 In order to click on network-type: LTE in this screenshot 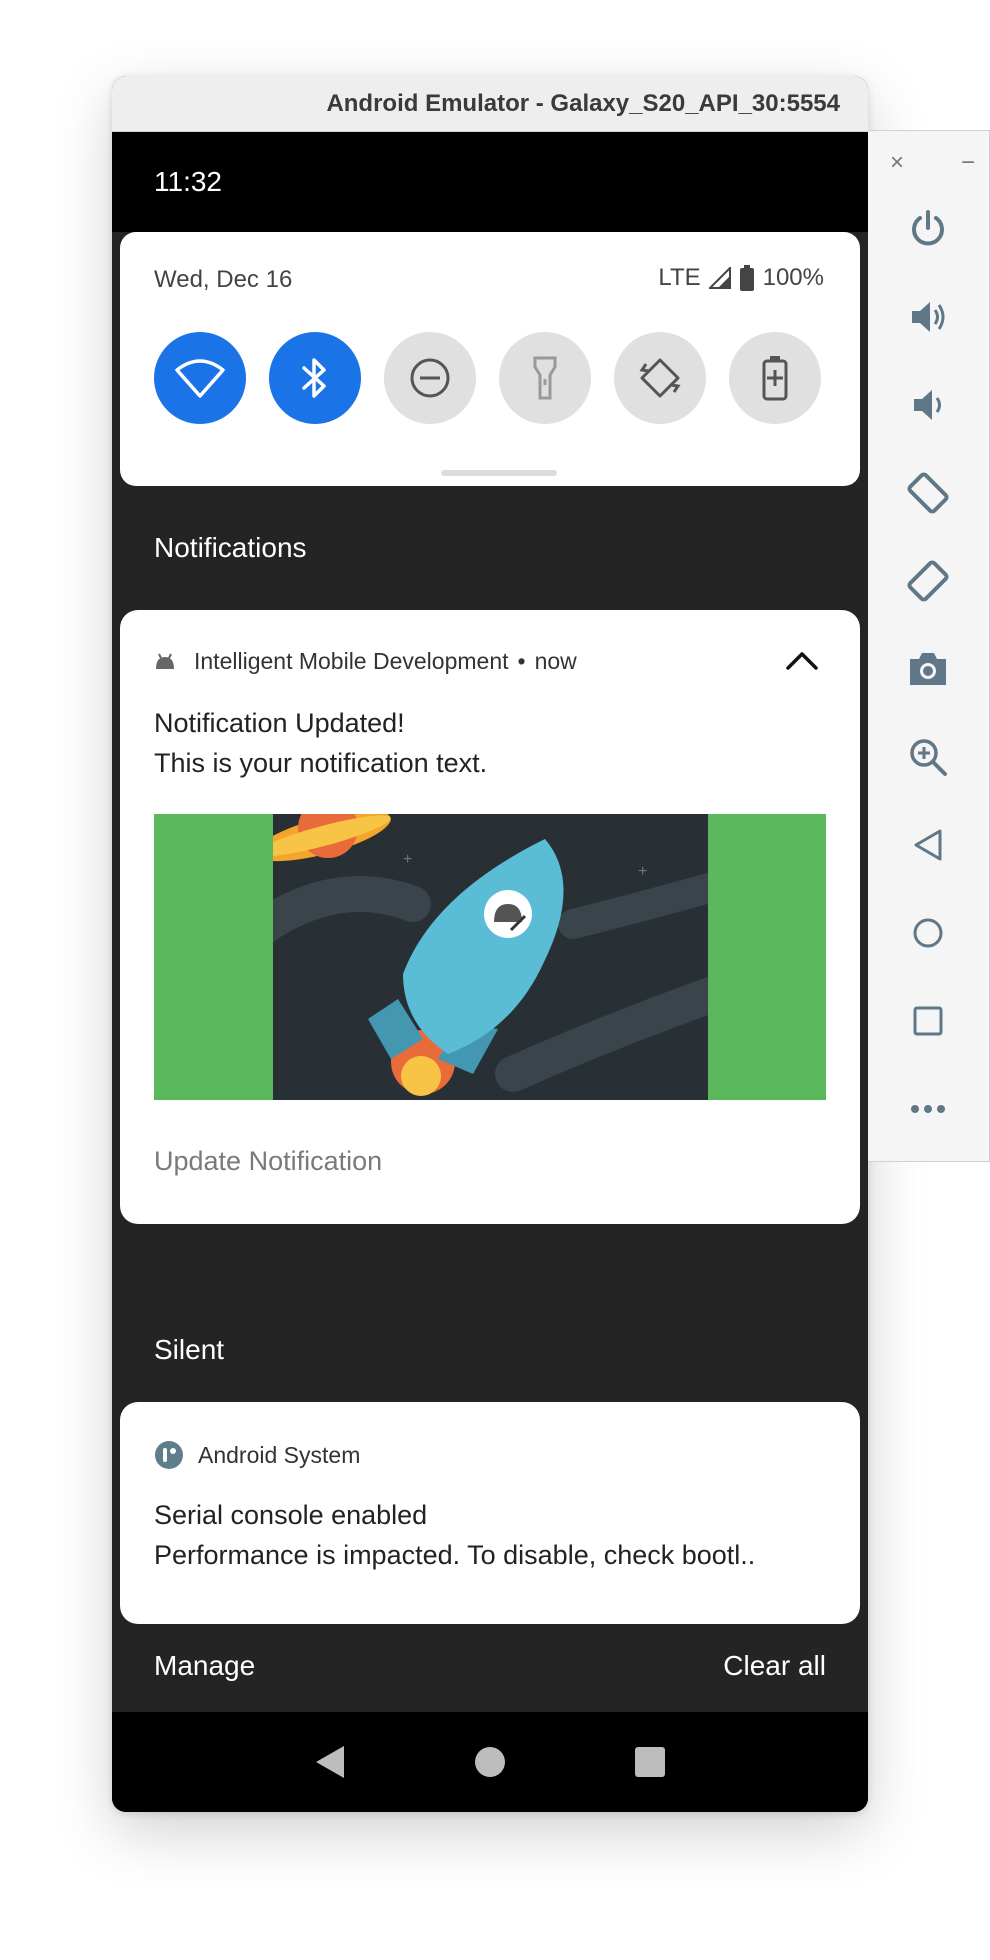, I will do `click(679, 277)`.